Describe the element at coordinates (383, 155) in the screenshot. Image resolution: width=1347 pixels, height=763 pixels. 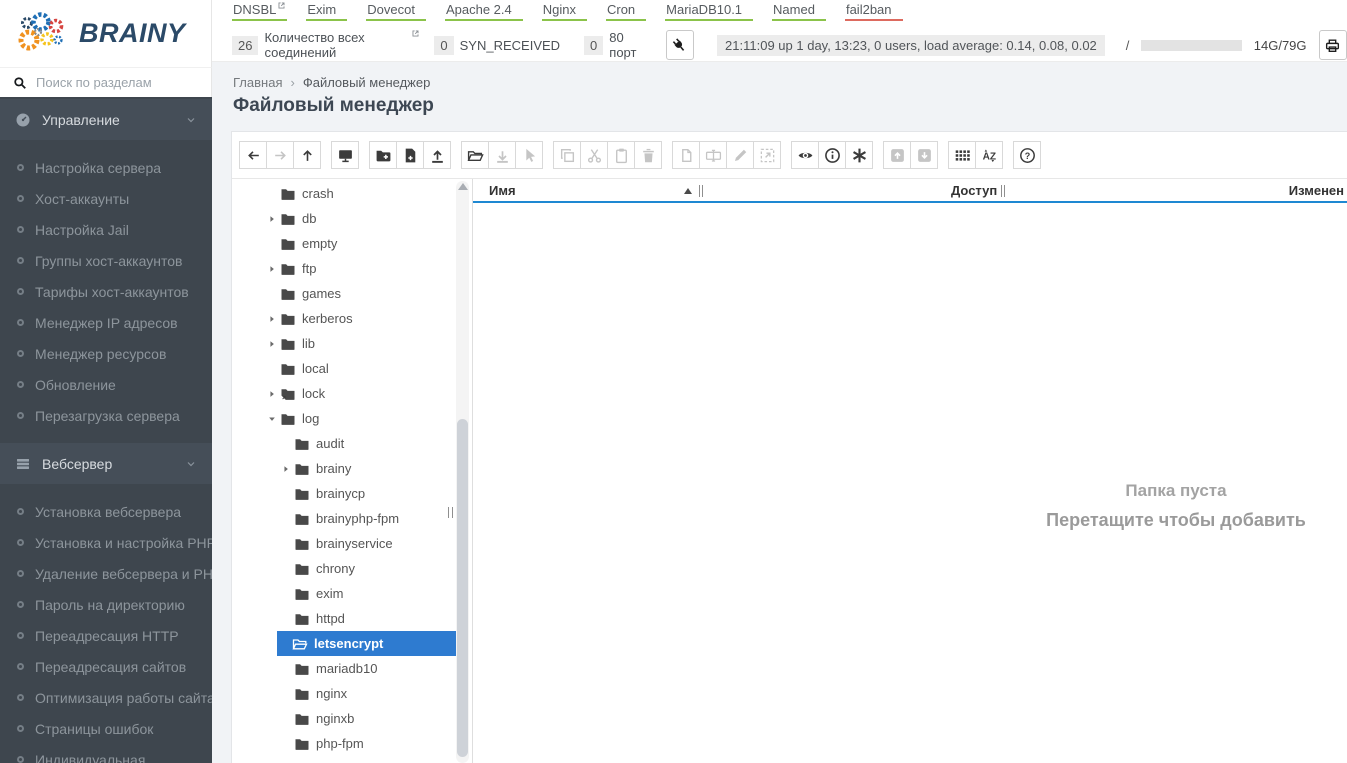
I see `new-folder-button` at that location.